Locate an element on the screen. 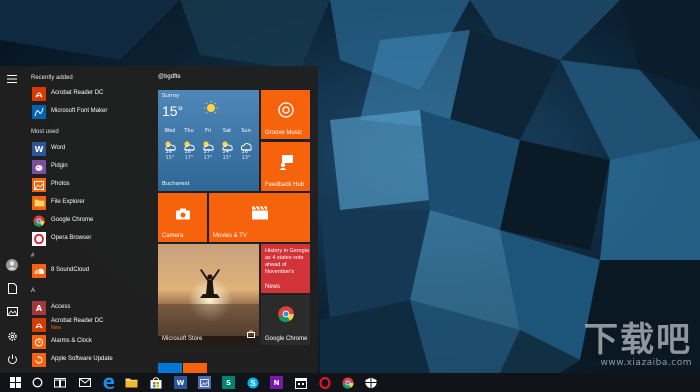 The image size is (700, 392). tile-movies-tv: Movies & TV is located at coordinates (259, 217).